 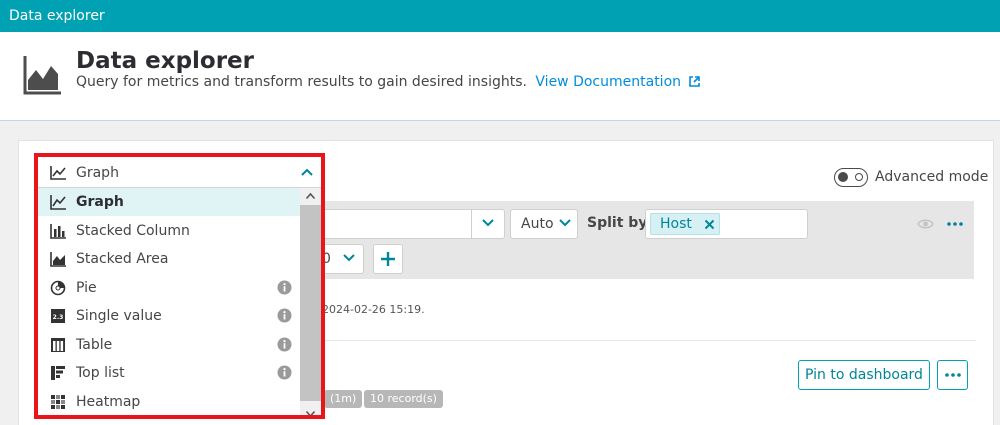 I want to click on visualization-option-stacked-area: Stacked Area, so click(x=169, y=259).